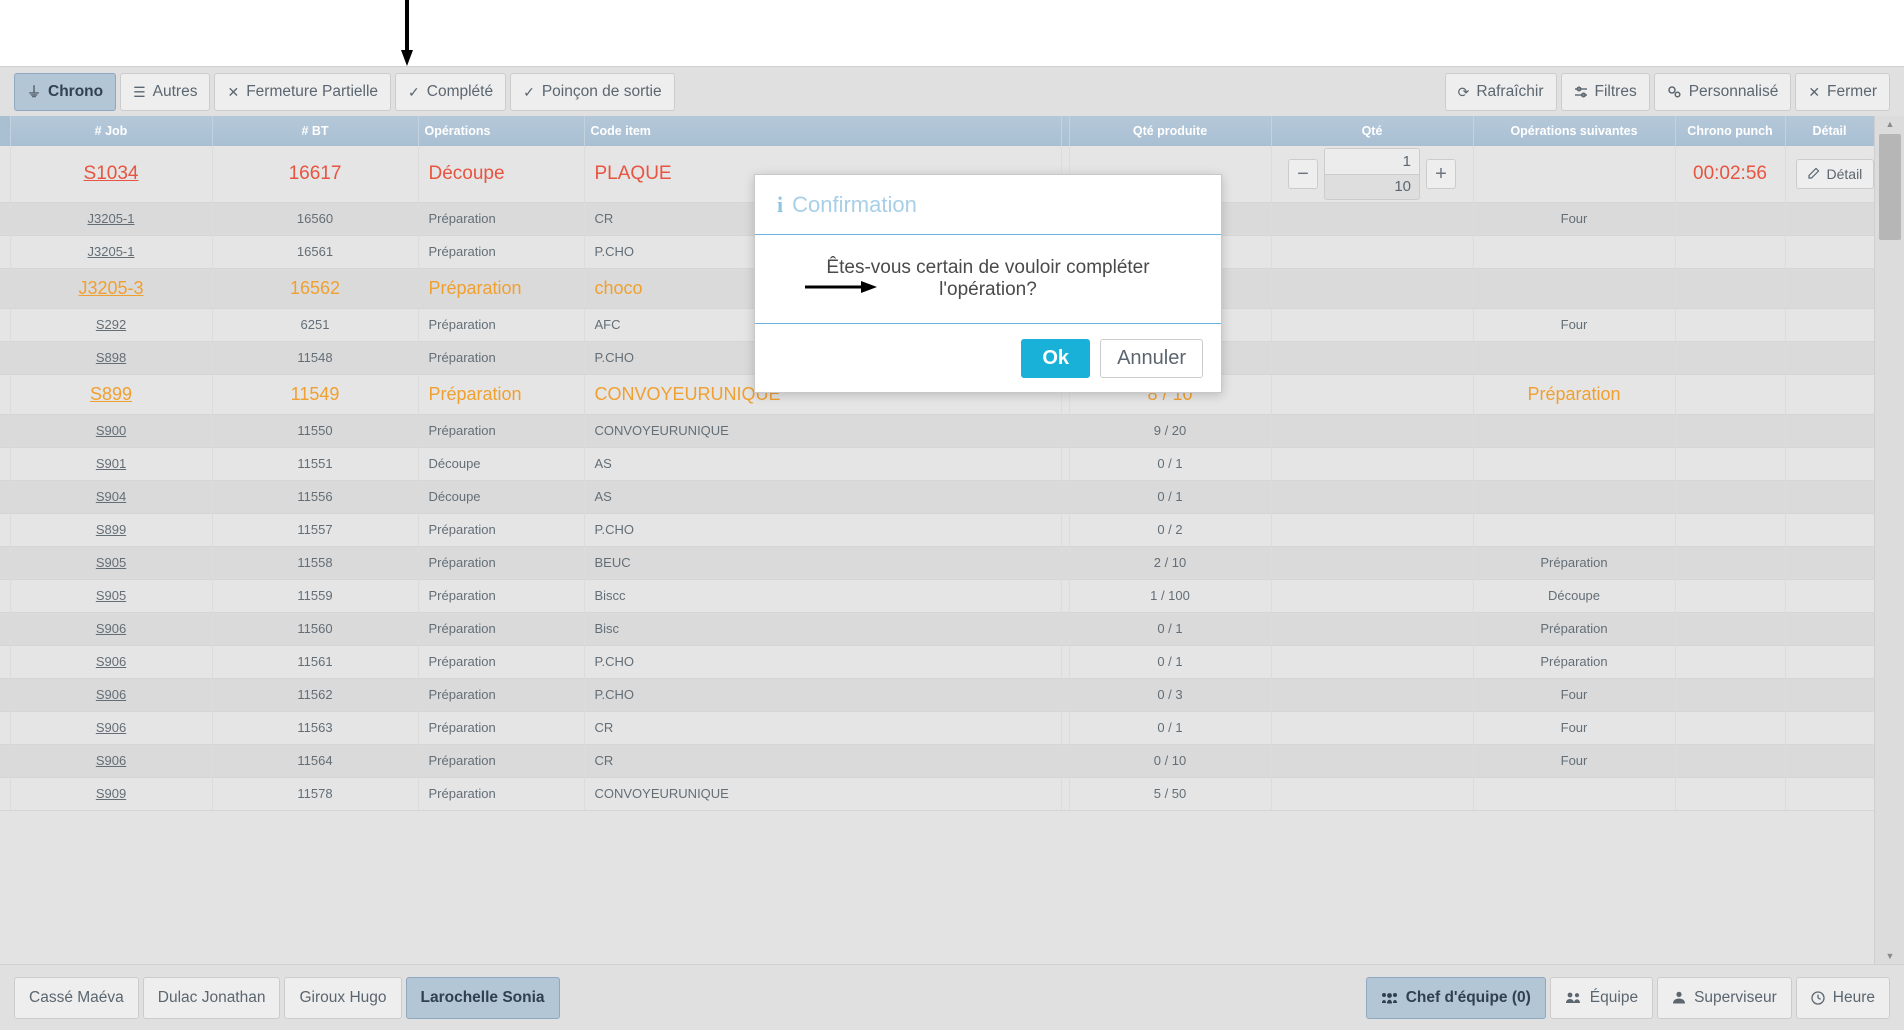  I want to click on job-link: S900, so click(111, 430).